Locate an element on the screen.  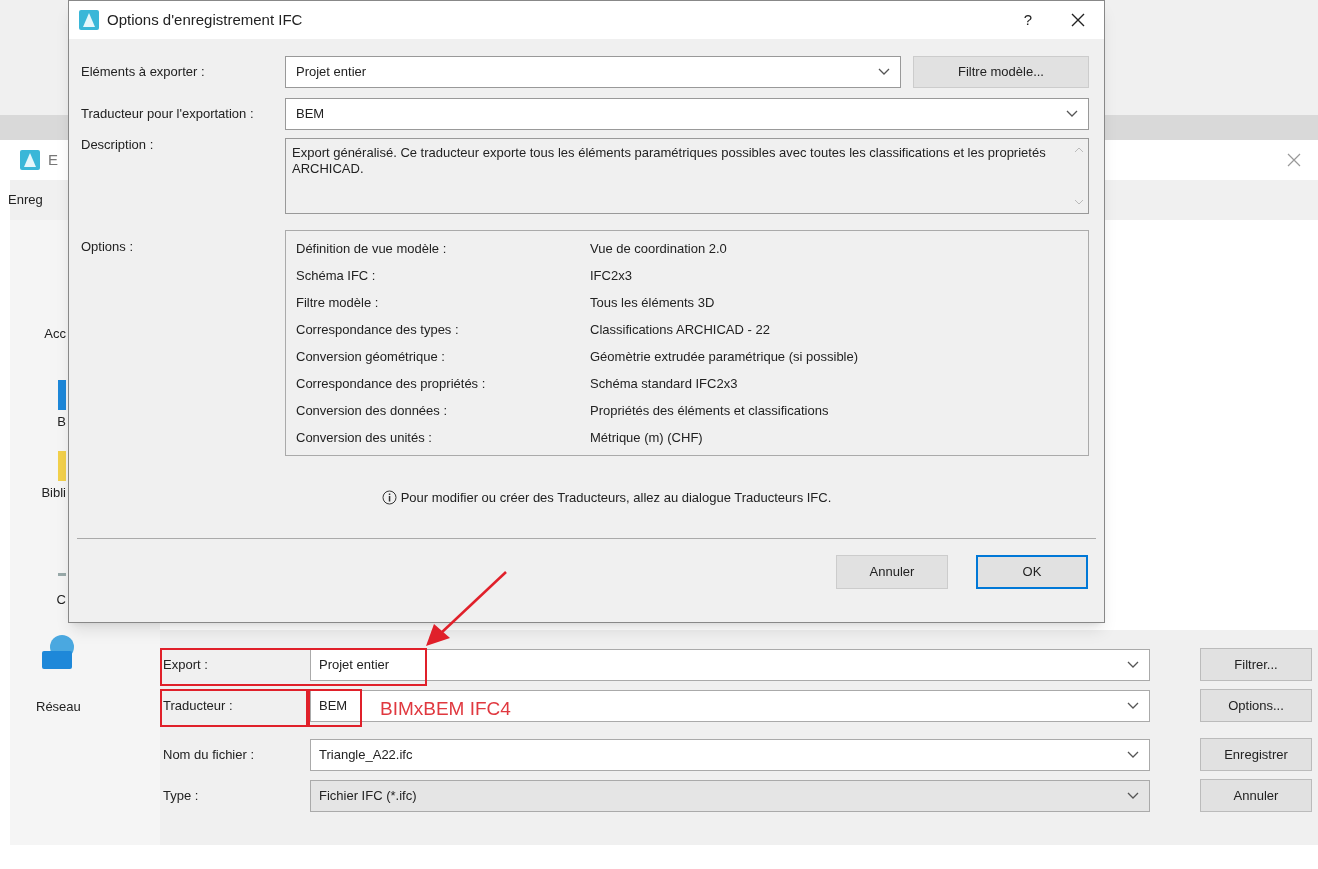
option-value: Tous les éléments 3D is located at coordinates (652, 302).